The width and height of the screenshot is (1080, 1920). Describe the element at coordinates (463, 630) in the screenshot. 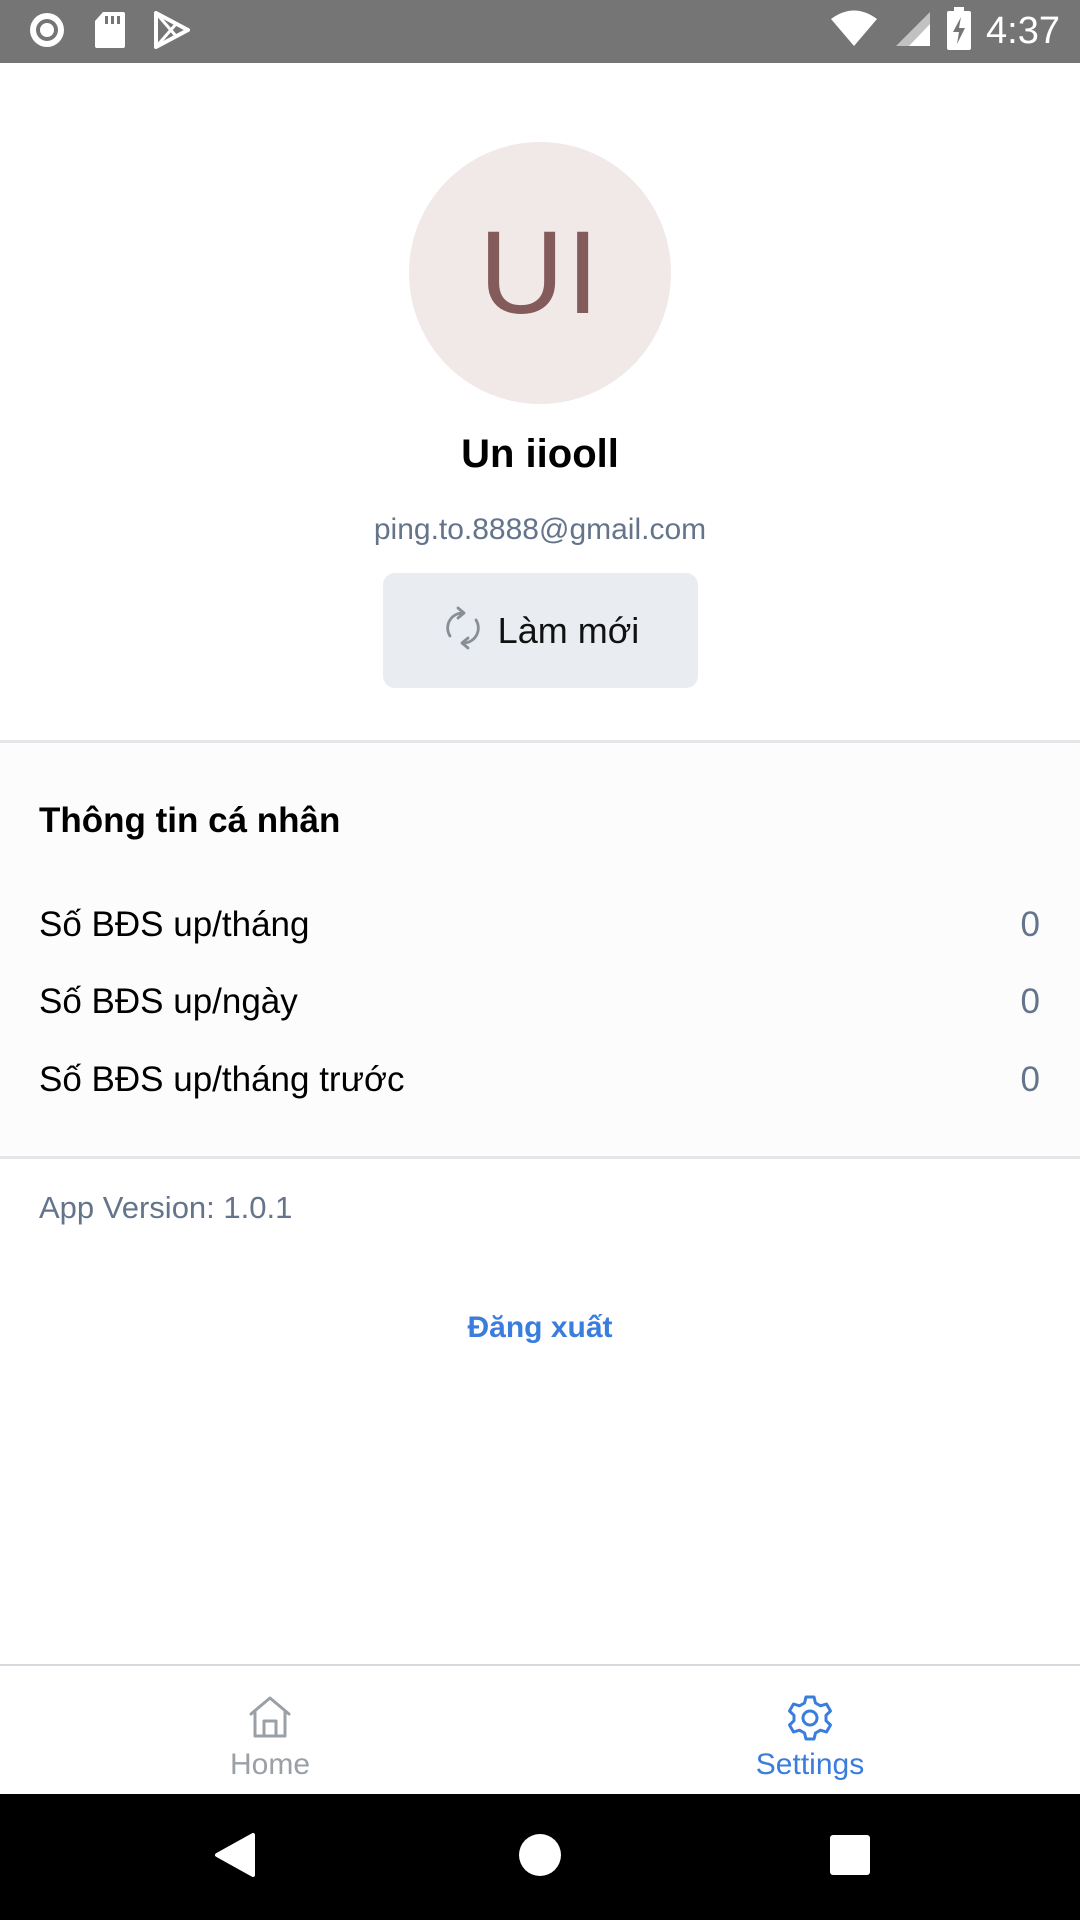

I see `refresh-icon` at that location.